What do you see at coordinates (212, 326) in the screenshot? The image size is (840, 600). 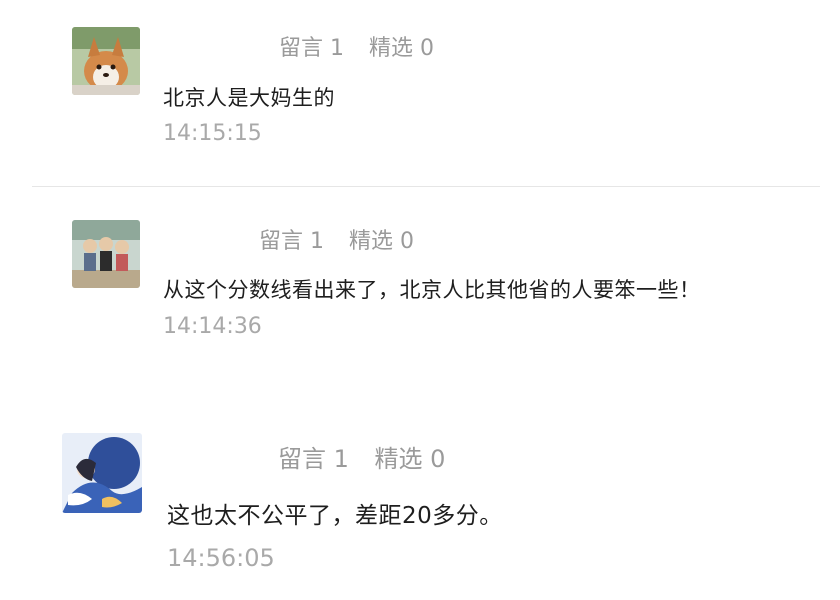 I see `comment-timestamp: 14:14:36` at bounding box center [212, 326].